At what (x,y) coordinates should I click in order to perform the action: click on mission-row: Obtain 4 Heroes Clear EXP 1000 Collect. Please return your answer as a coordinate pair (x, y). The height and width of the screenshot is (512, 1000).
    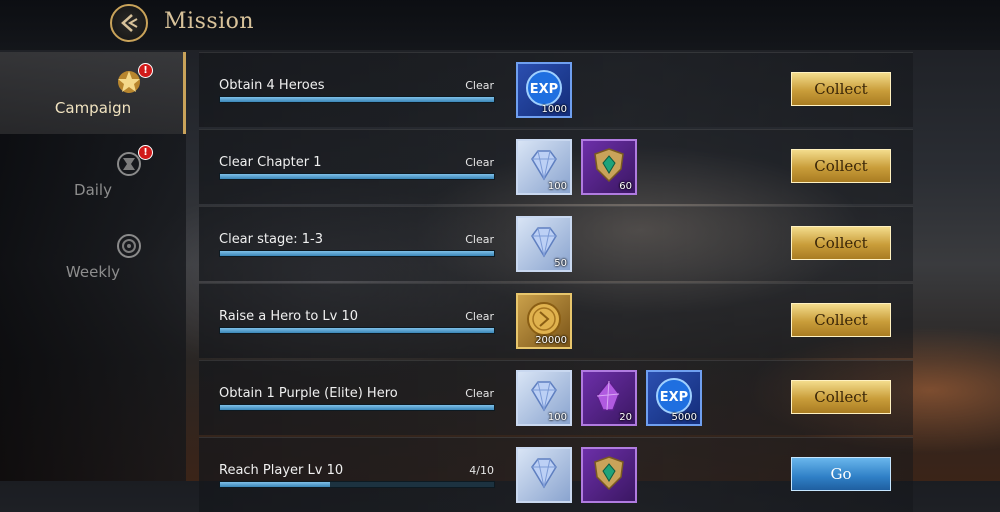
    Looking at the image, I should click on (556, 89).